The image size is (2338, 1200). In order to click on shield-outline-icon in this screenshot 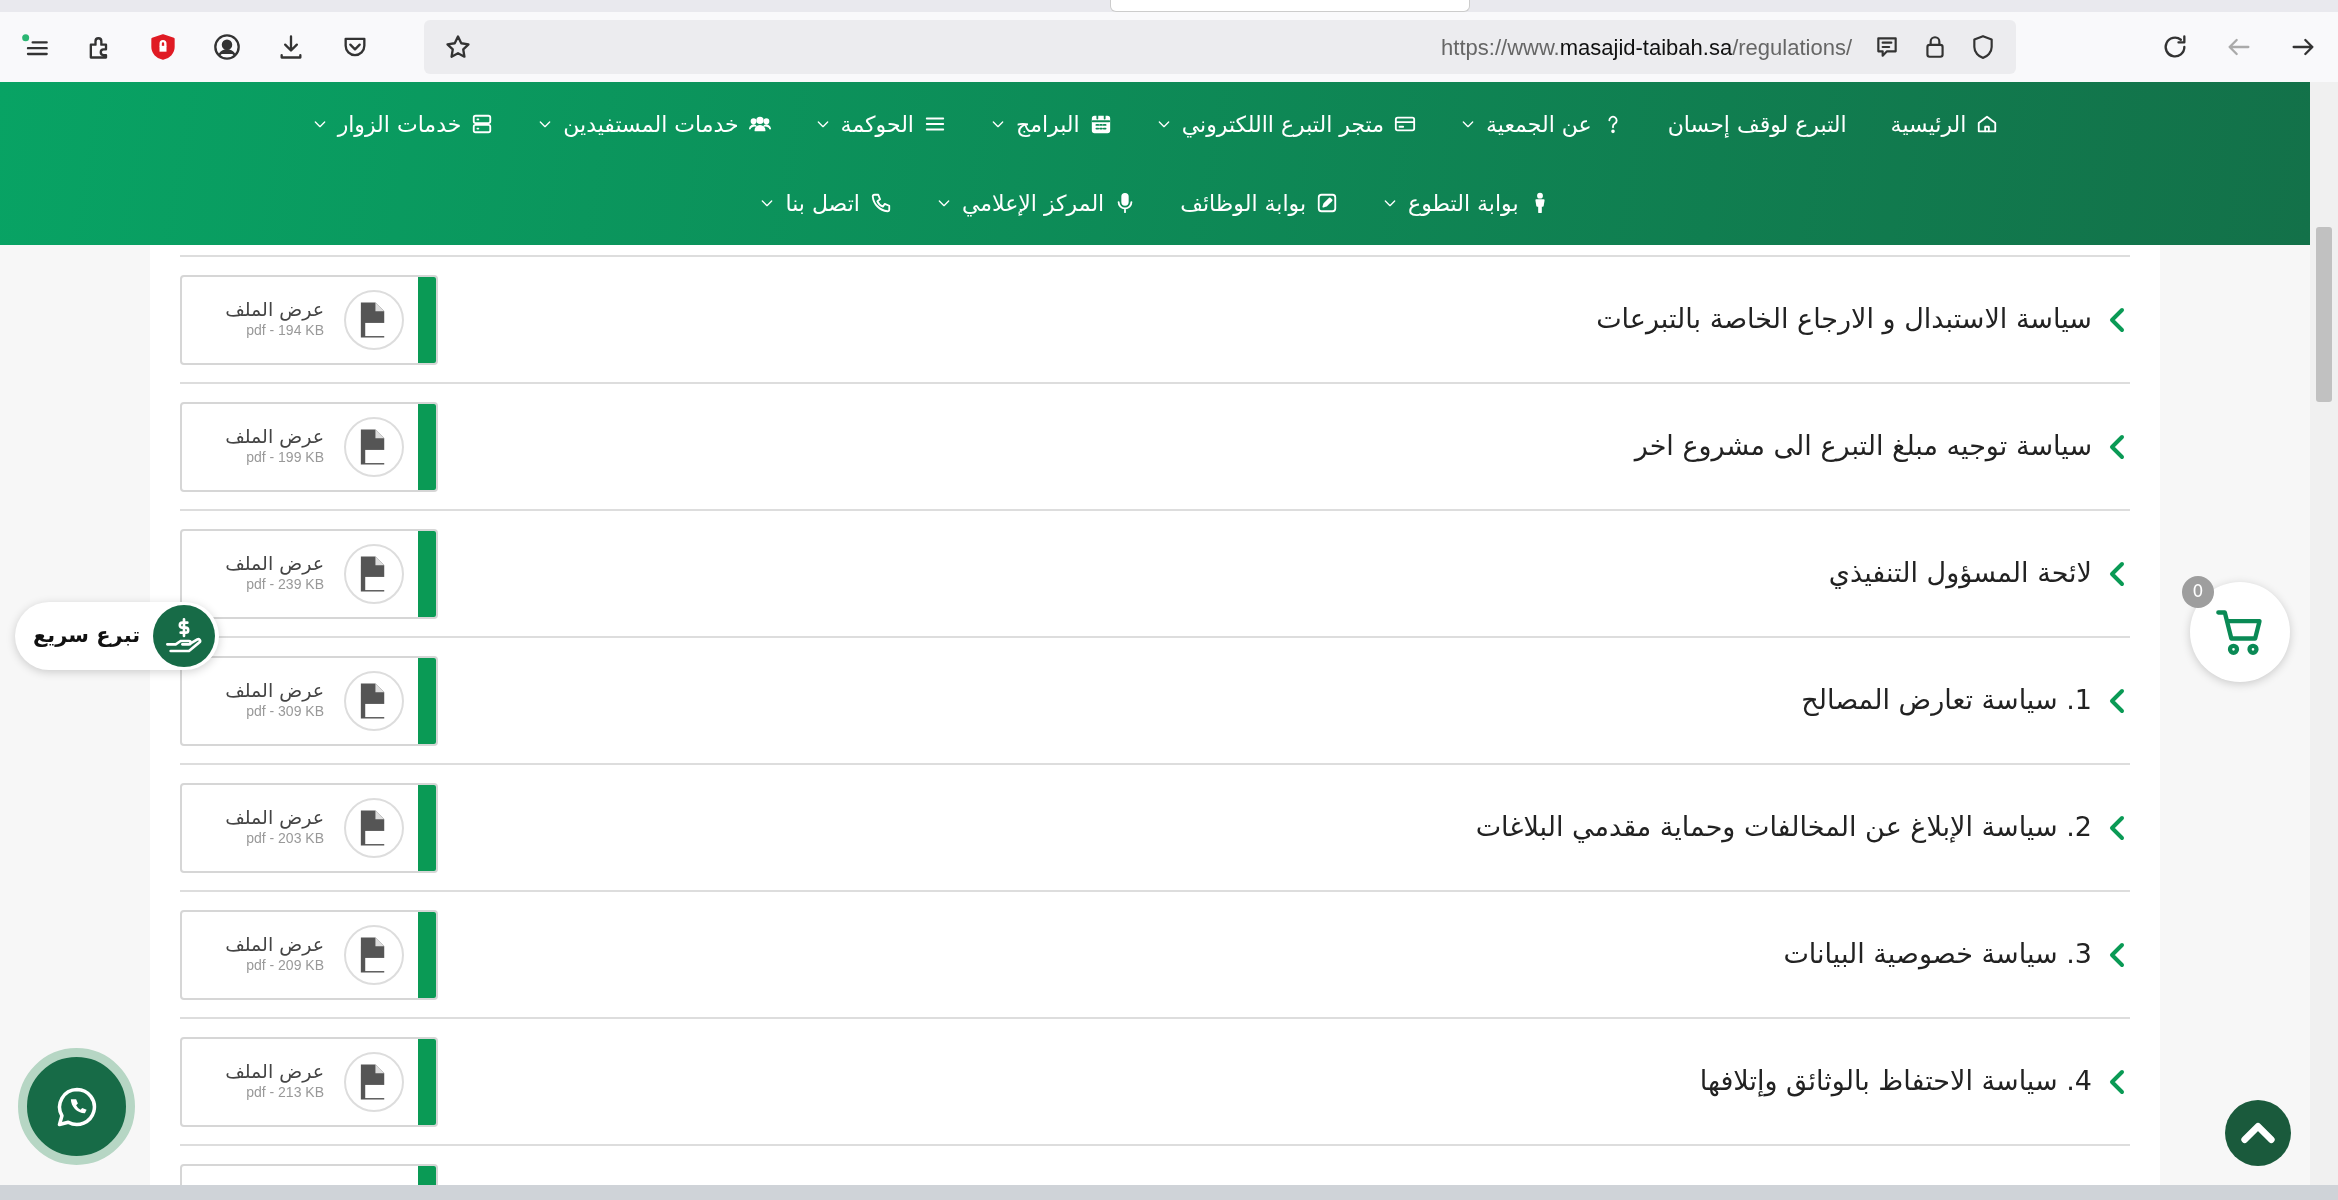, I will do `click(1983, 47)`.